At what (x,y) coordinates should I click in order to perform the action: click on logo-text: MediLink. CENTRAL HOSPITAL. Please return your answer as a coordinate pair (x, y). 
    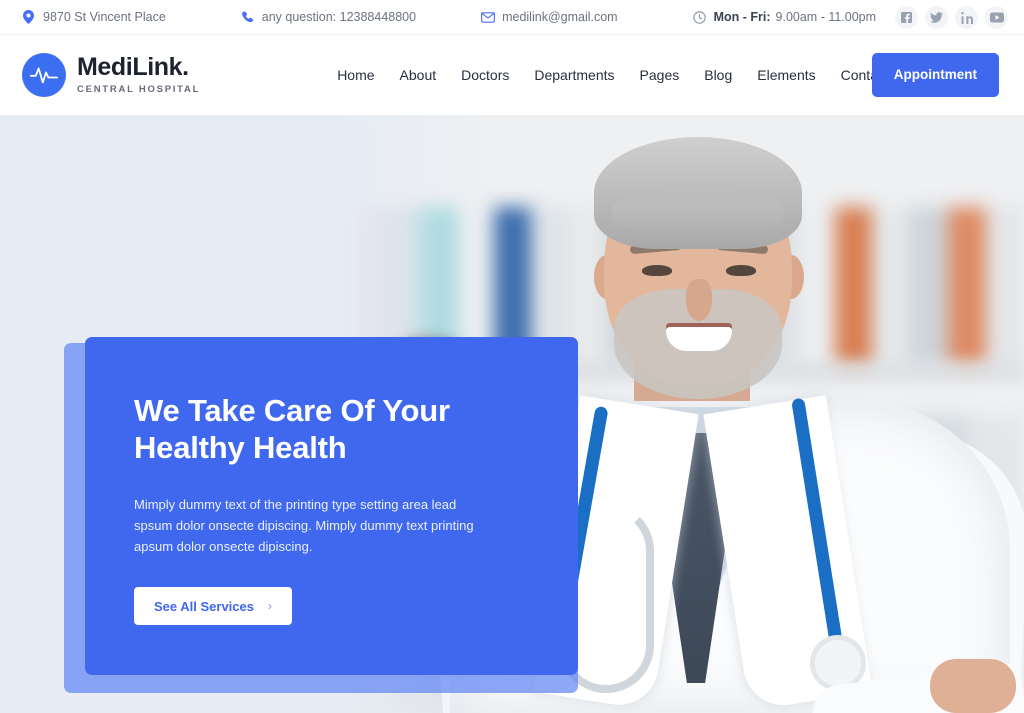
    Looking at the image, I should click on (138, 75).